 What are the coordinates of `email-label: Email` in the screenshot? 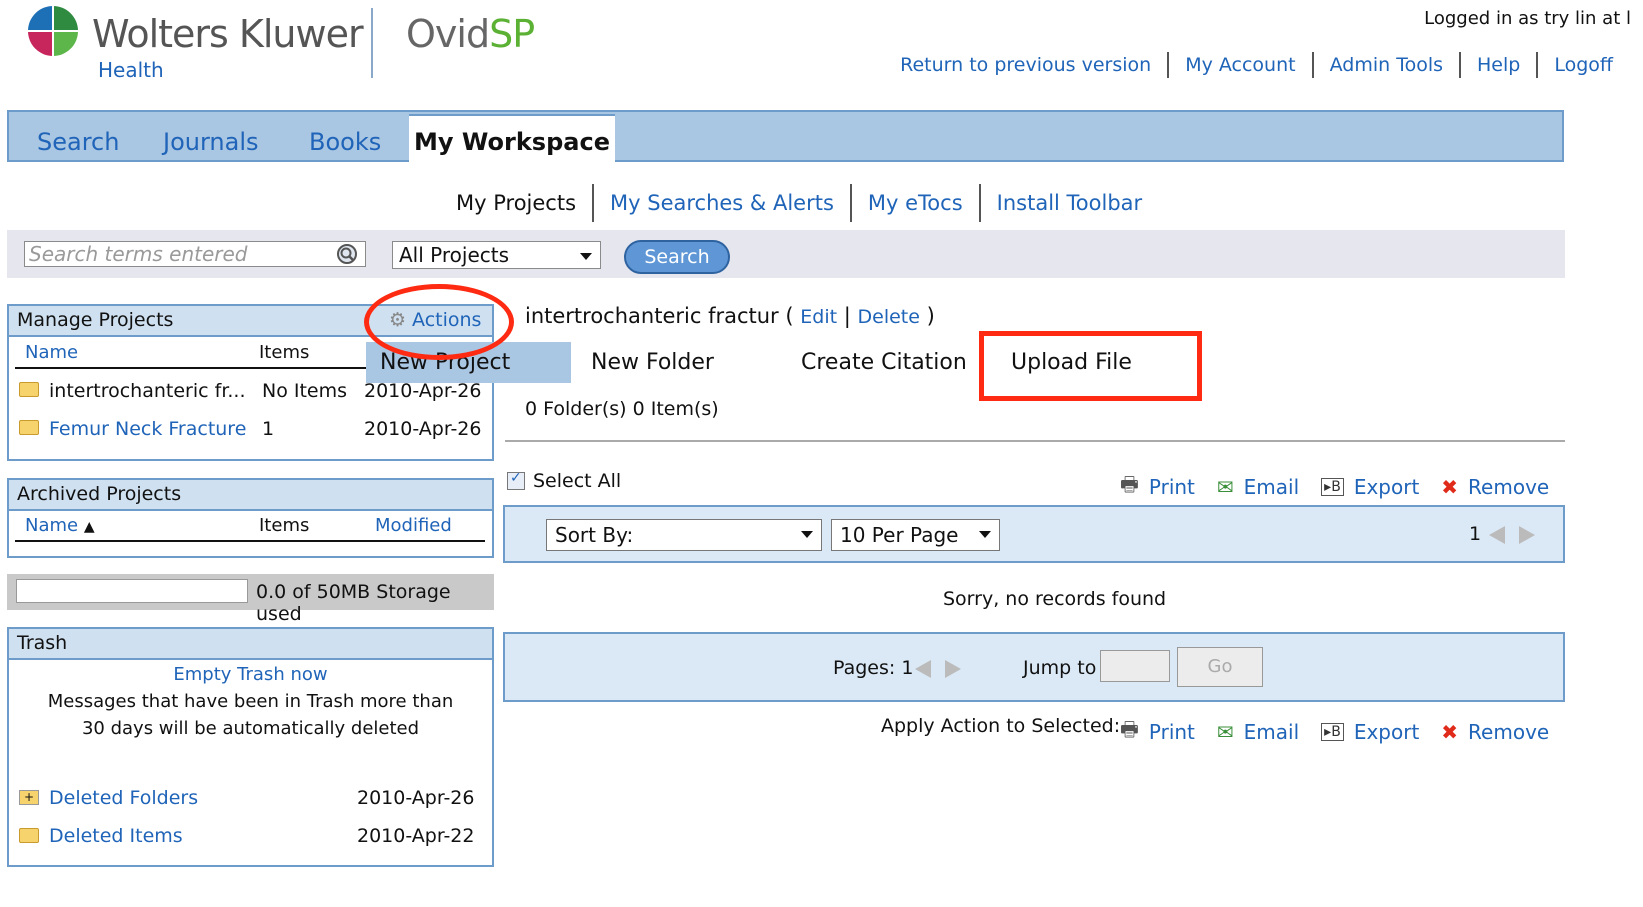 It's located at (1271, 732).